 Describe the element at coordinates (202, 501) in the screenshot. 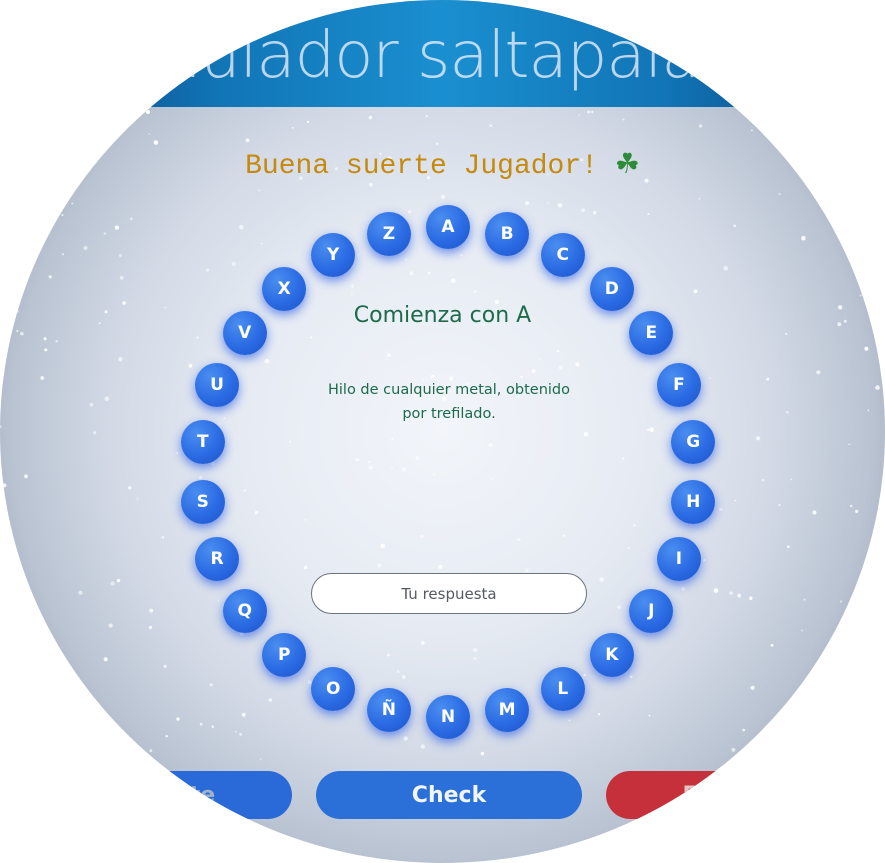

I see `letter-bubble: S` at that location.